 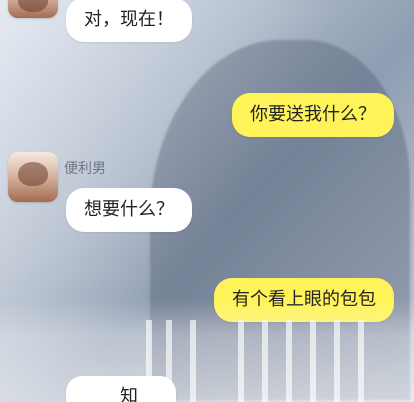 What do you see at coordinates (129, 394) in the screenshot?
I see `message-text: 知` at bounding box center [129, 394].